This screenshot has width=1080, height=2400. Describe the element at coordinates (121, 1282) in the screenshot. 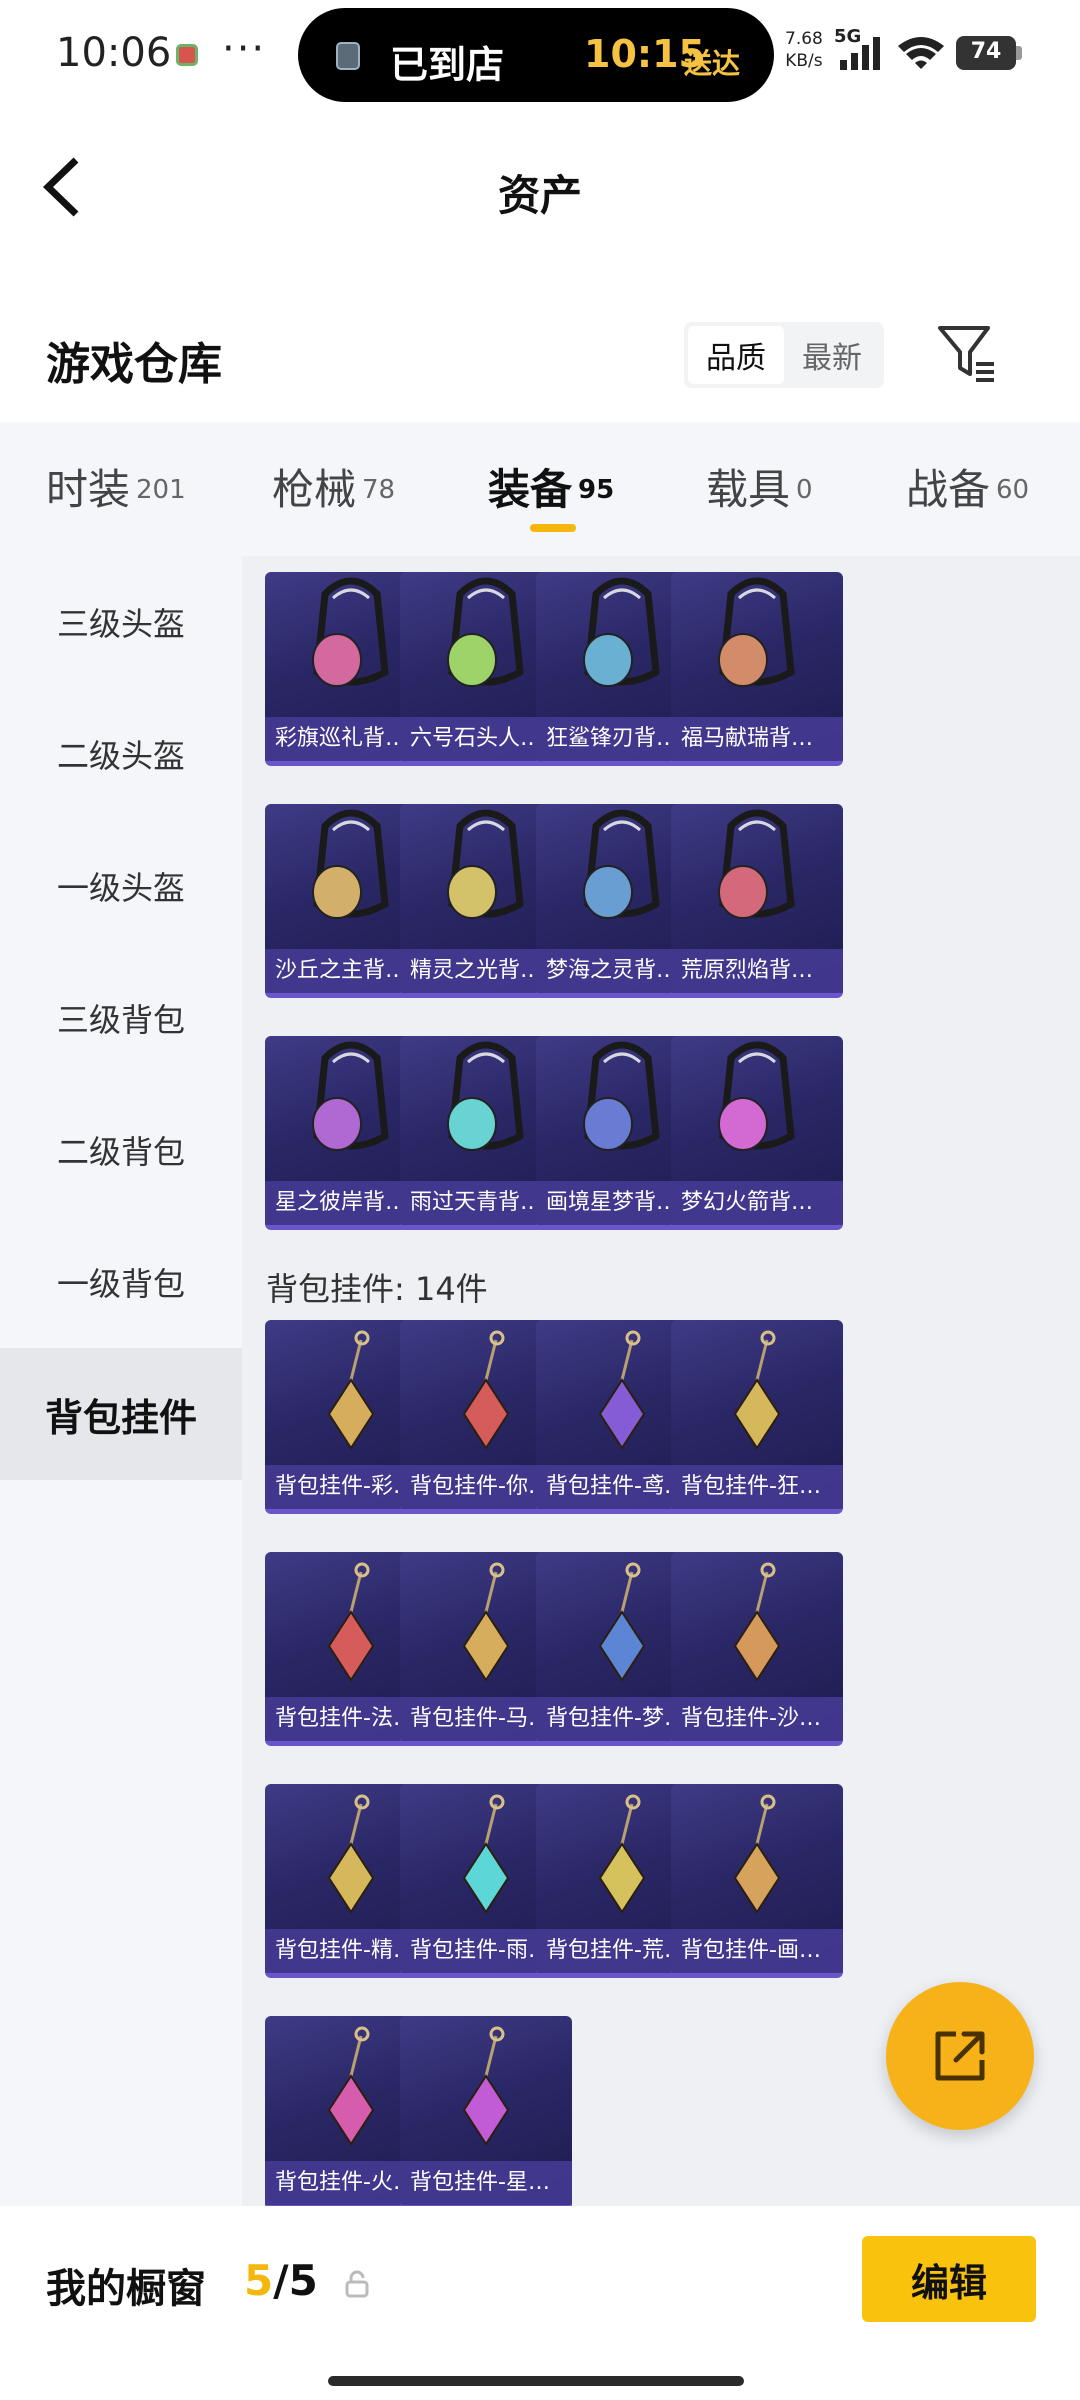

I see `sidebar-item-level1-backpack: 一级背包` at that location.